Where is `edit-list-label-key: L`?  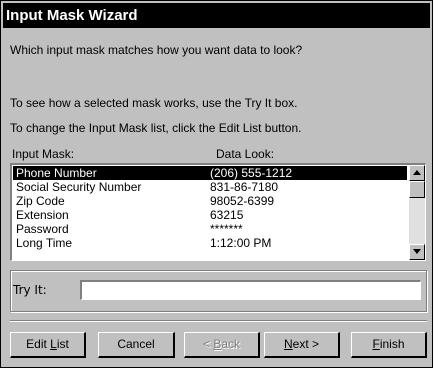 edit-list-label-key: L is located at coordinates (53, 344).